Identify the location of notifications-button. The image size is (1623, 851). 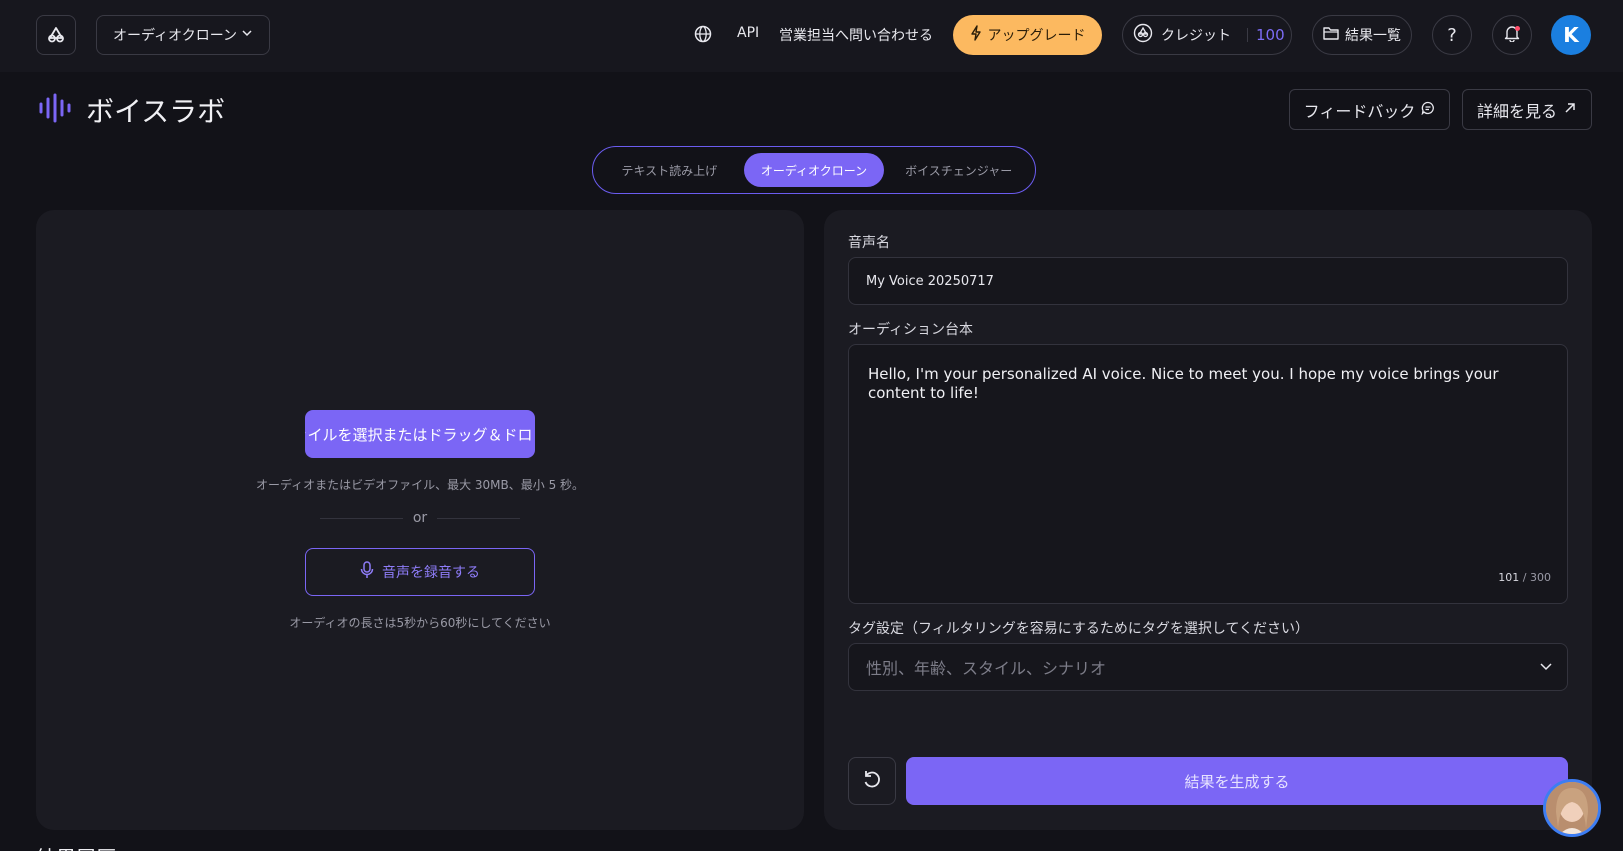
(1512, 35).